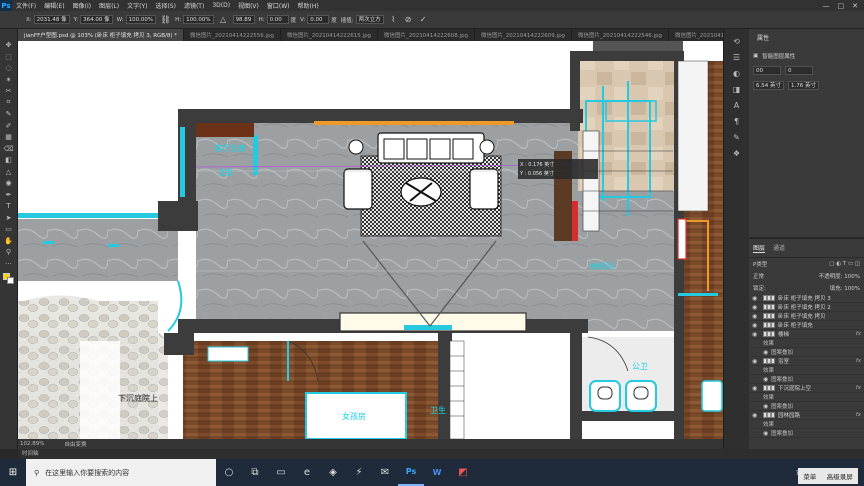 The width and height of the screenshot is (864, 486). I want to click on lasso-tool-icon: ◌, so click(9, 68).